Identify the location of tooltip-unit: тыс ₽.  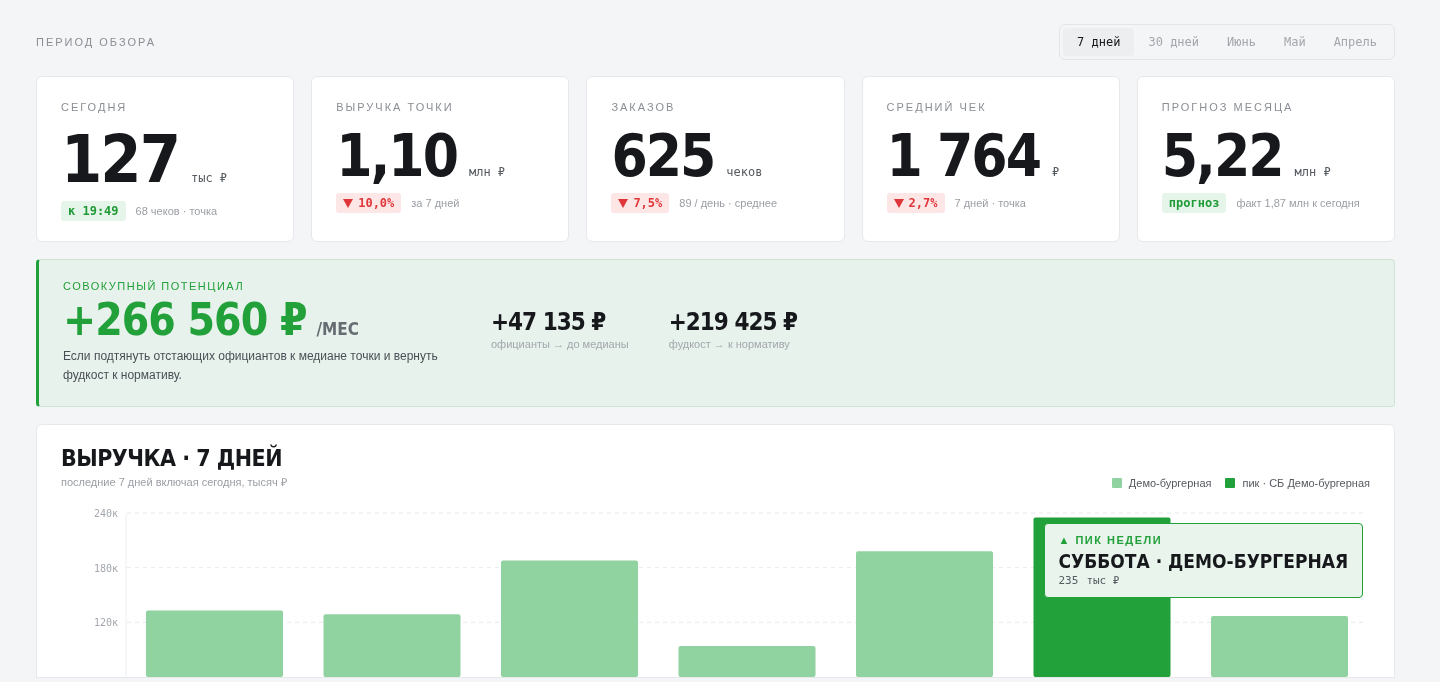
(1103, 580).